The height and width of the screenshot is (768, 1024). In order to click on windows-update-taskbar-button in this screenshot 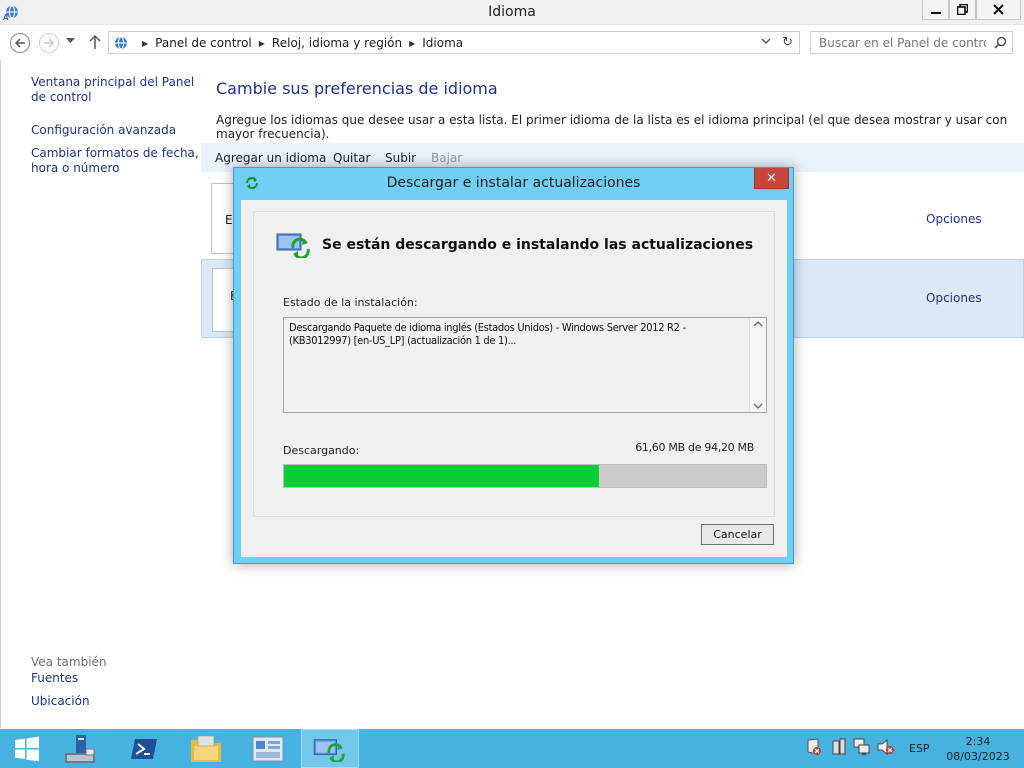, I will do `click(330, 748)`.